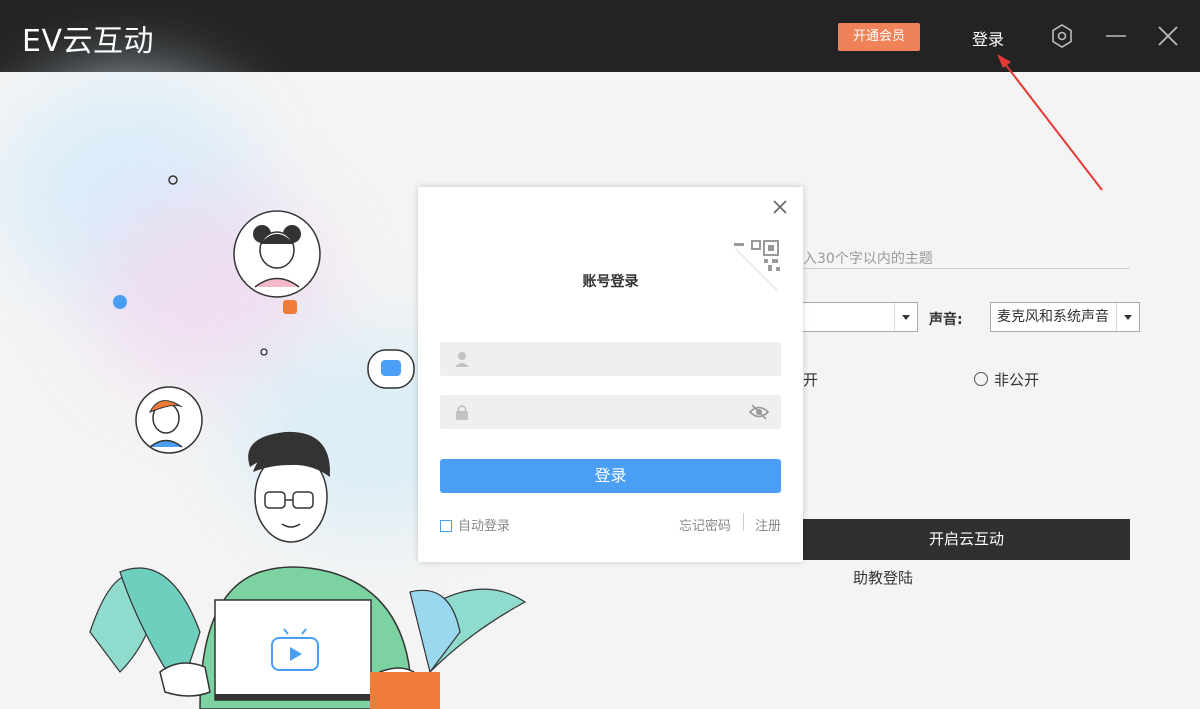  Describe the element at coordinates (759, 412) in the screenshot. I see `eye-off-icon` at that location.